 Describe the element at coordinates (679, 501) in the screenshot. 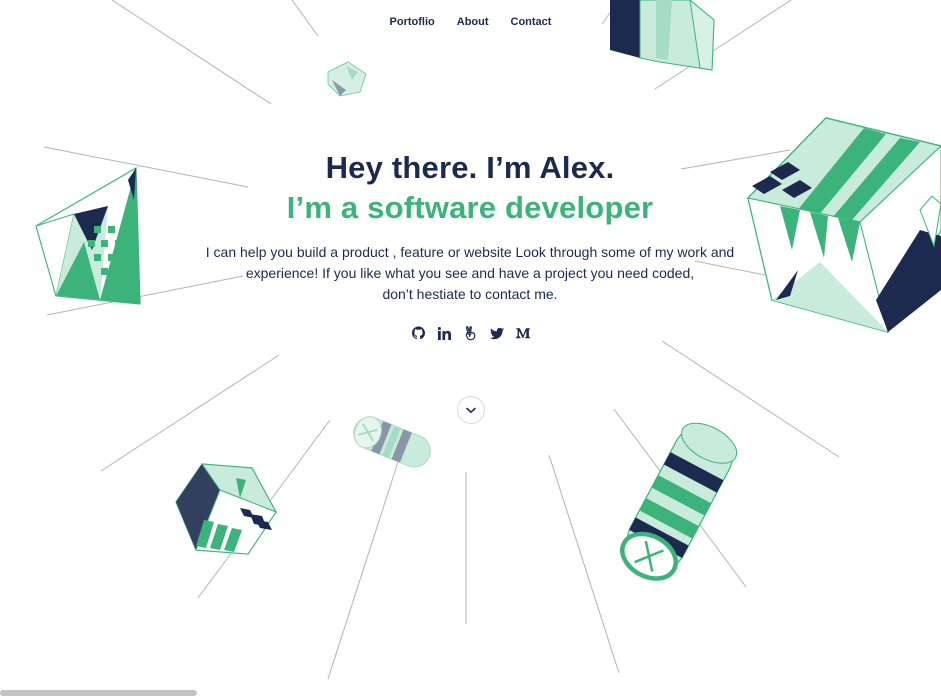

I see `large-cylinder-shape` at that location.